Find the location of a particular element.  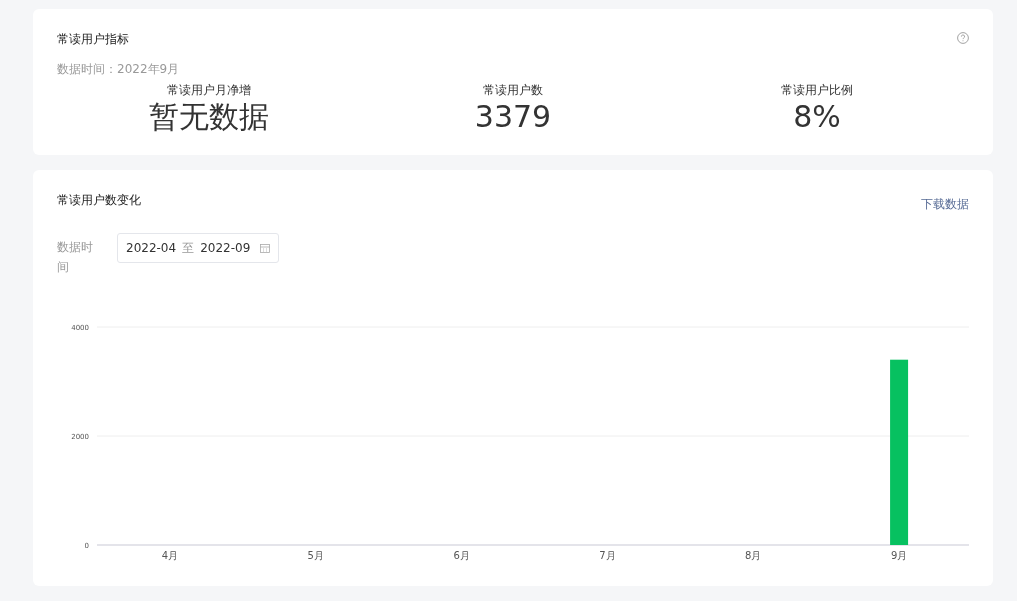

card-title: 常读用户指标 is located at coordinates (93, 39).